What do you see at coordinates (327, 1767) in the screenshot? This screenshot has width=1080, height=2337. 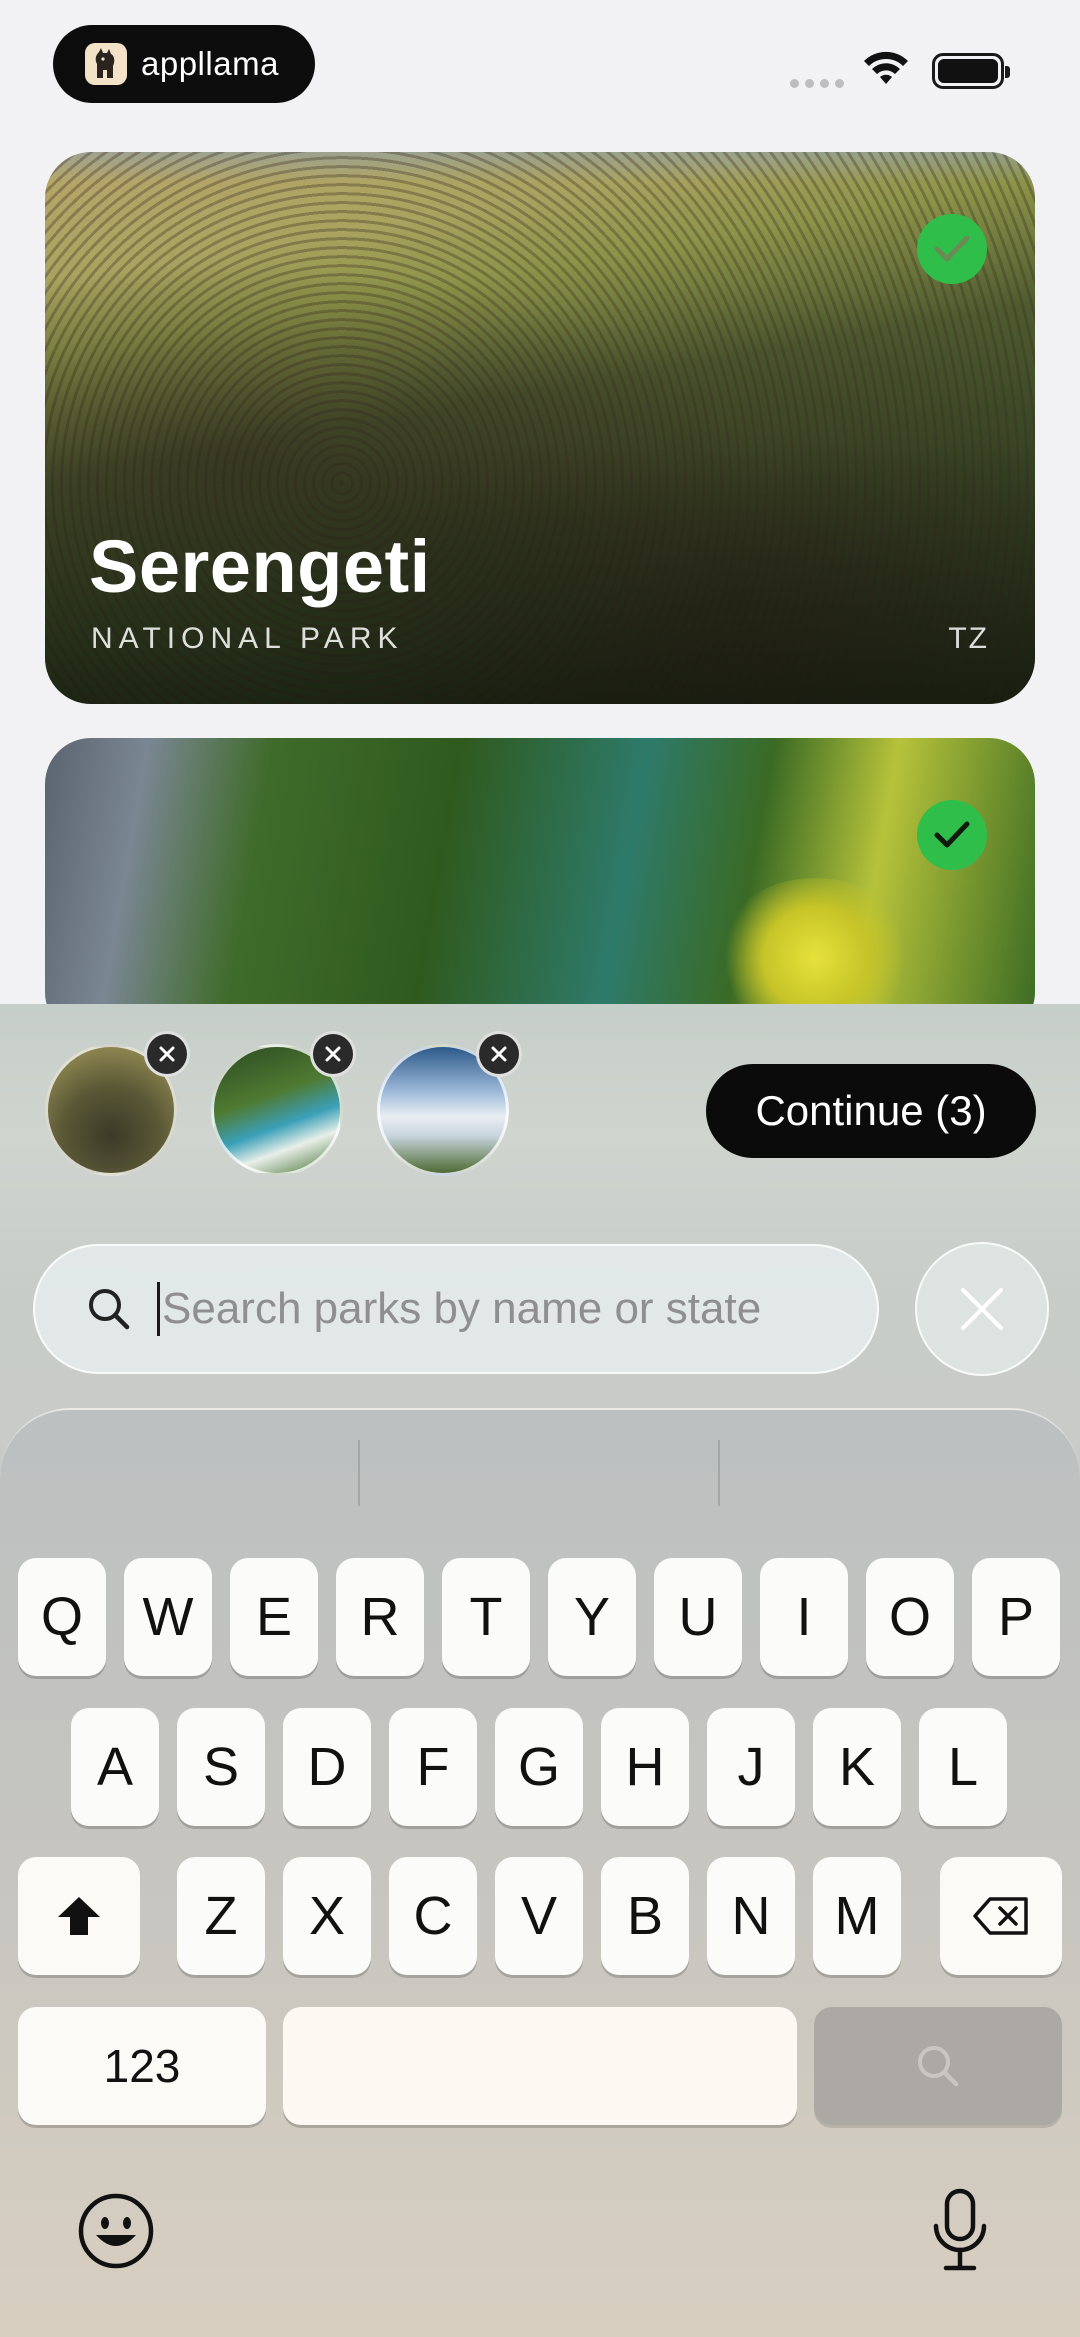 I see `key-d: D` at bounding box center [327, 1767].